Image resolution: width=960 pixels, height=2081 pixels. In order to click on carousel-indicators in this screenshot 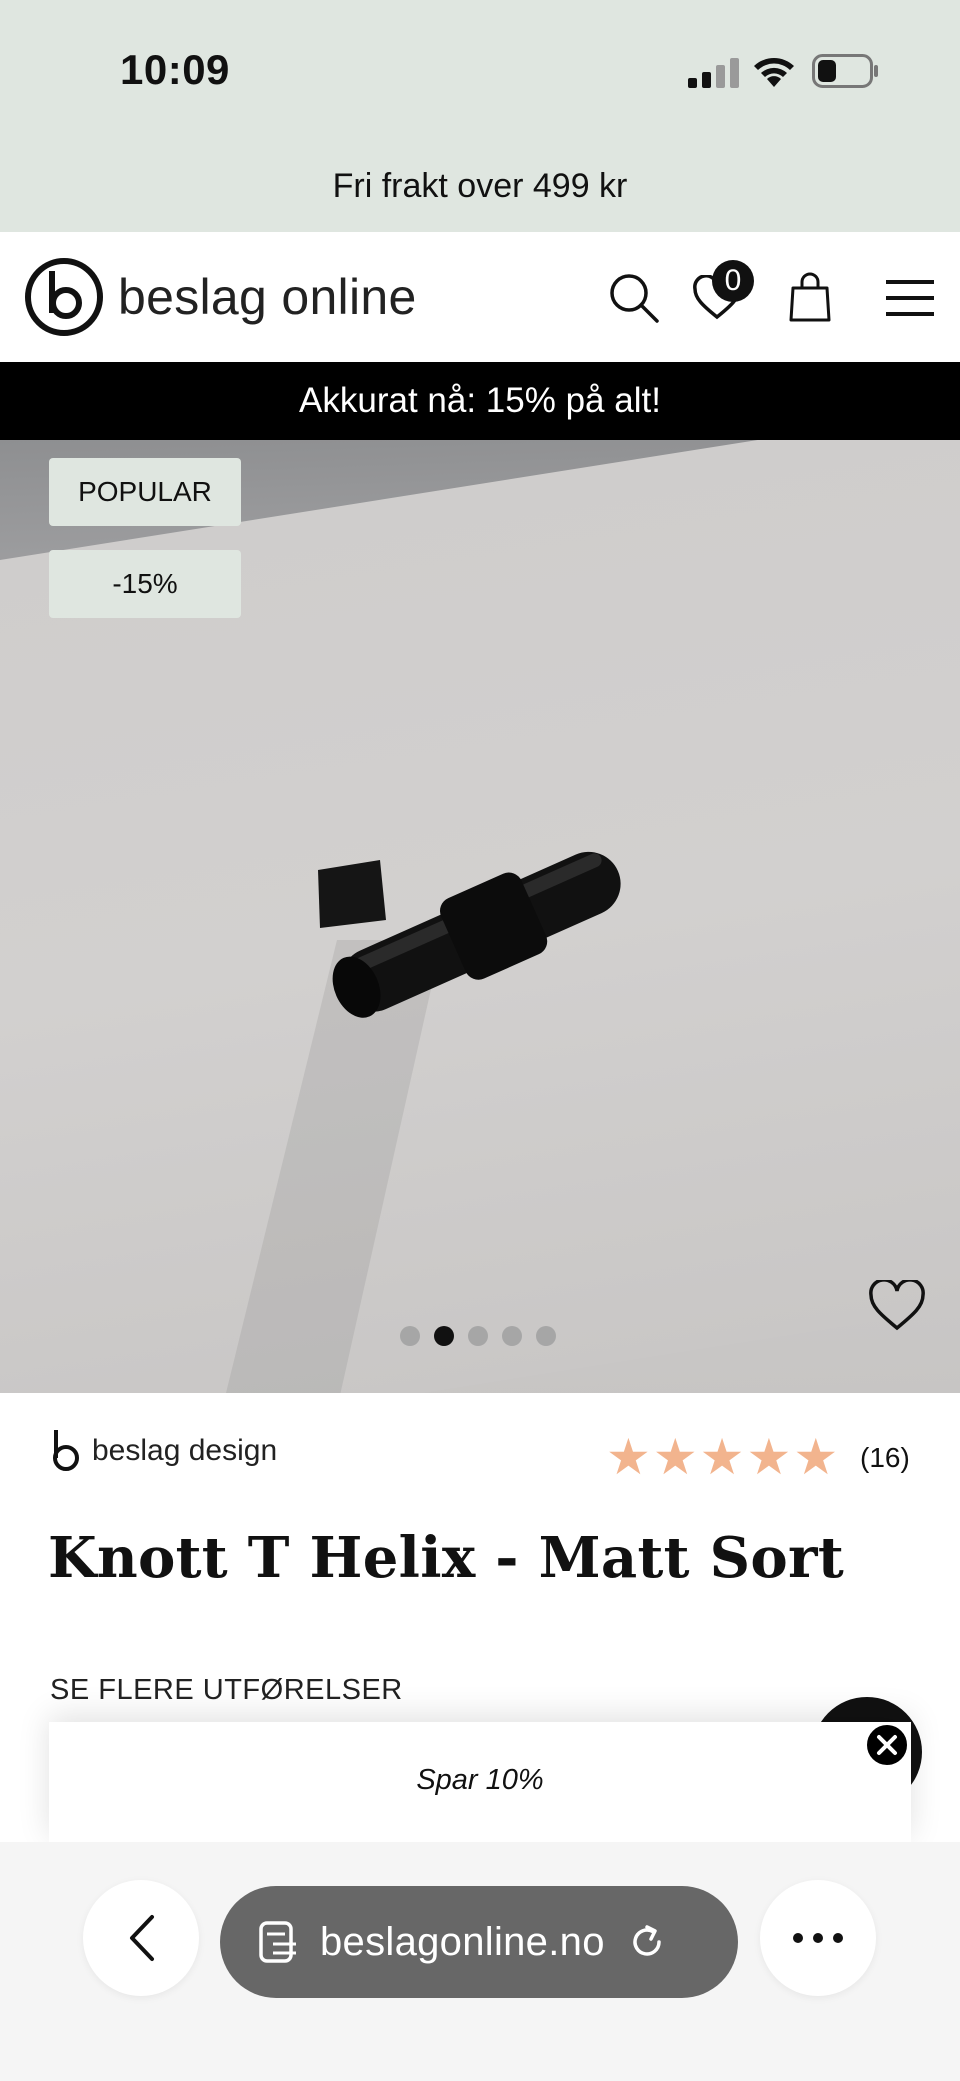, I will do `click(478, 1336)`.